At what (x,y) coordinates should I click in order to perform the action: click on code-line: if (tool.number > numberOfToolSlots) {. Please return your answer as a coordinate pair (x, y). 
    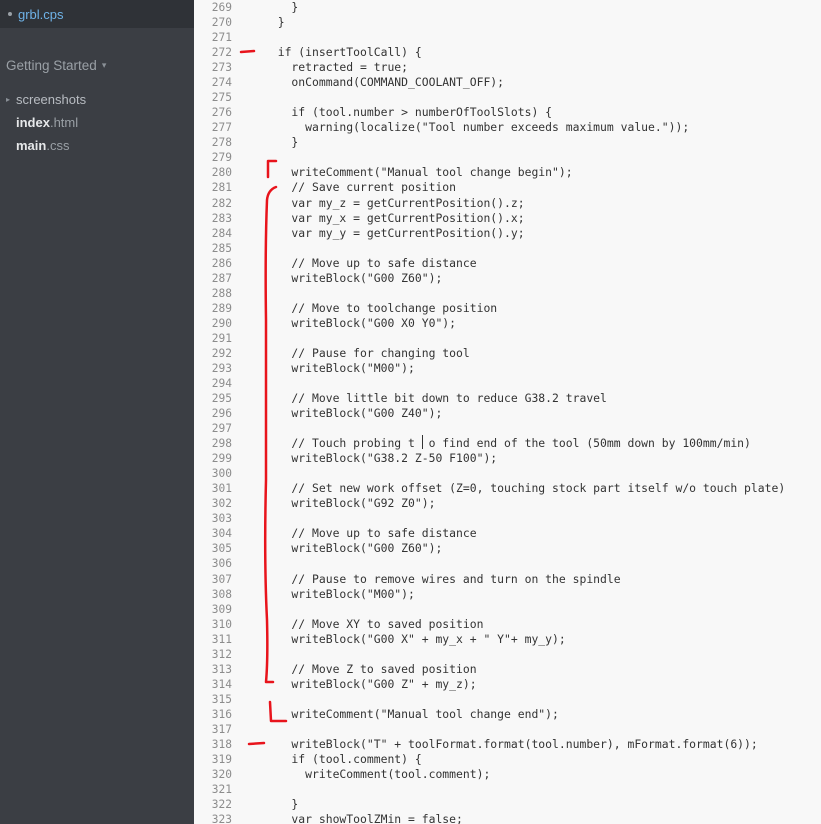
    Looking at the image, I should click on (408, 112).